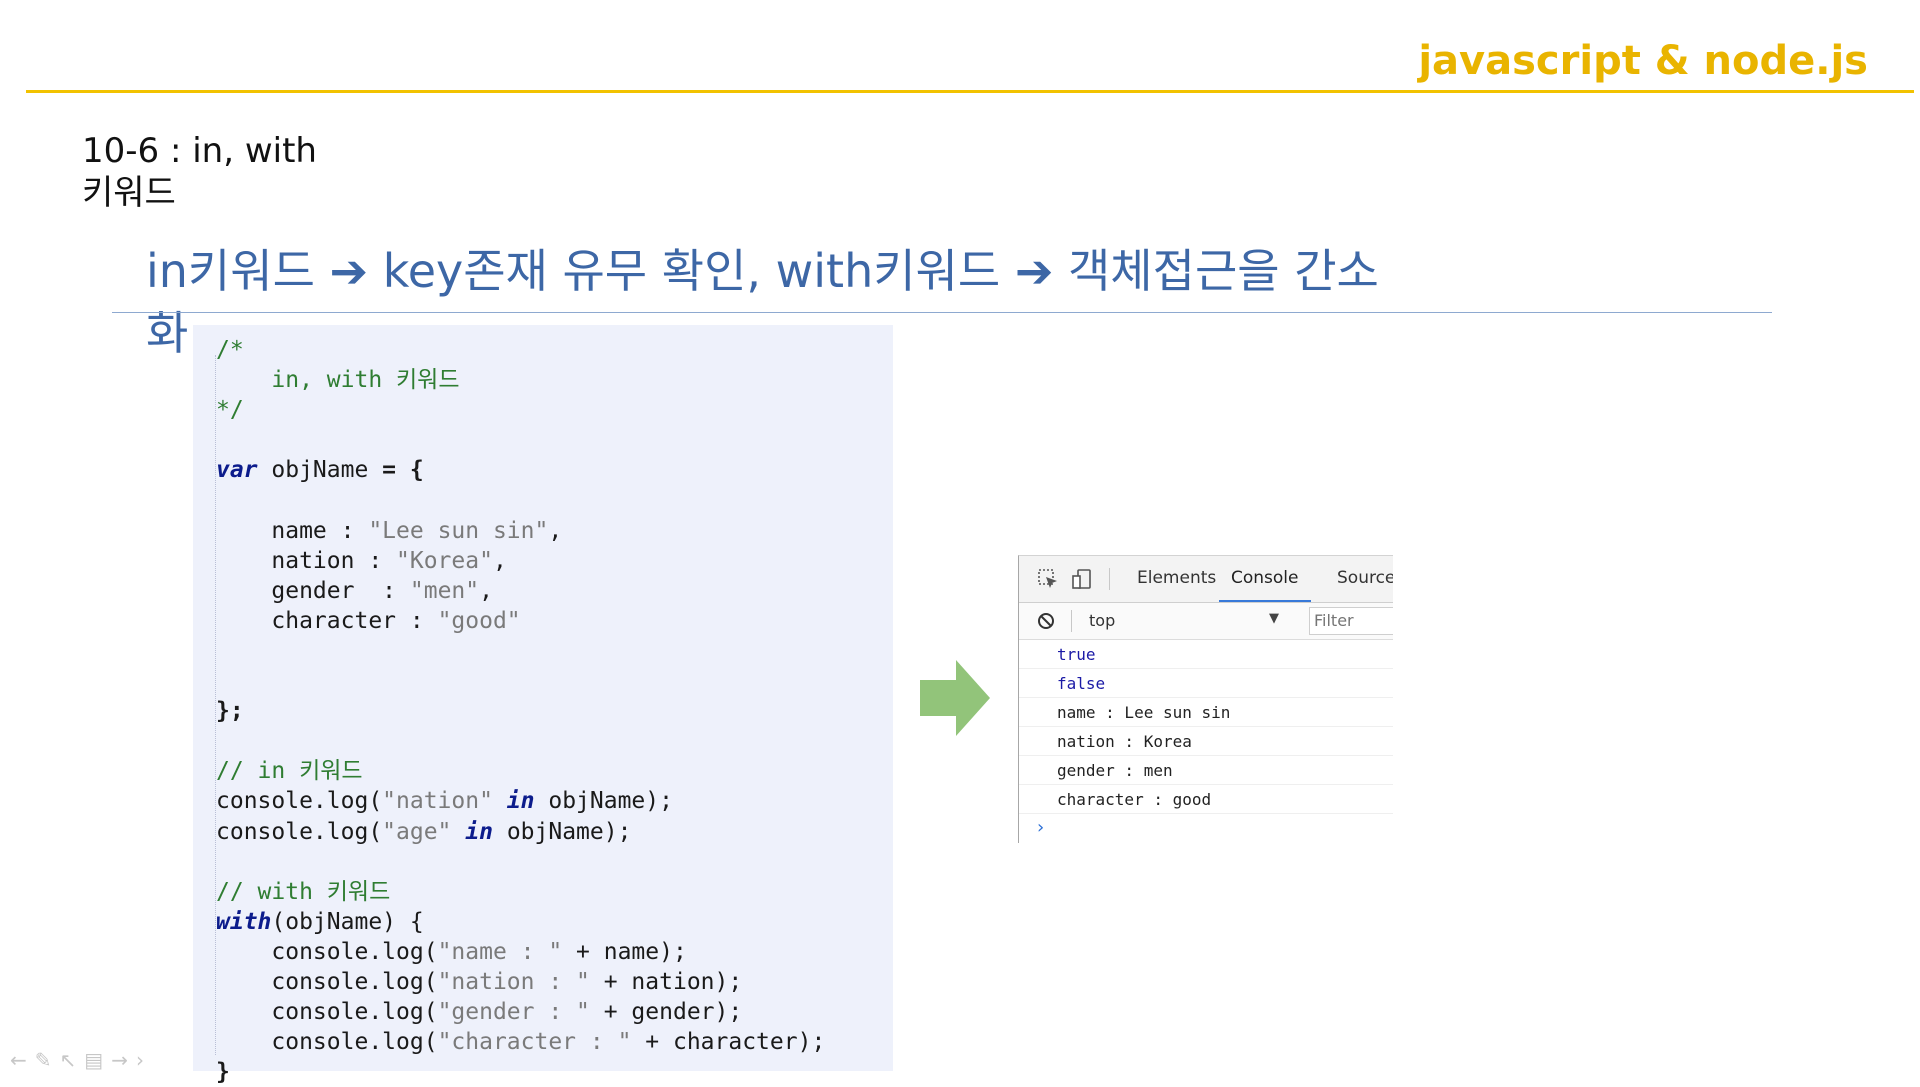 The height and width of the screenshot is (1087, 1920). What do you see at coordinates (347, 921) in the screenshot?
I see `code-text: (objName) {` at bounding box center [347, 921].